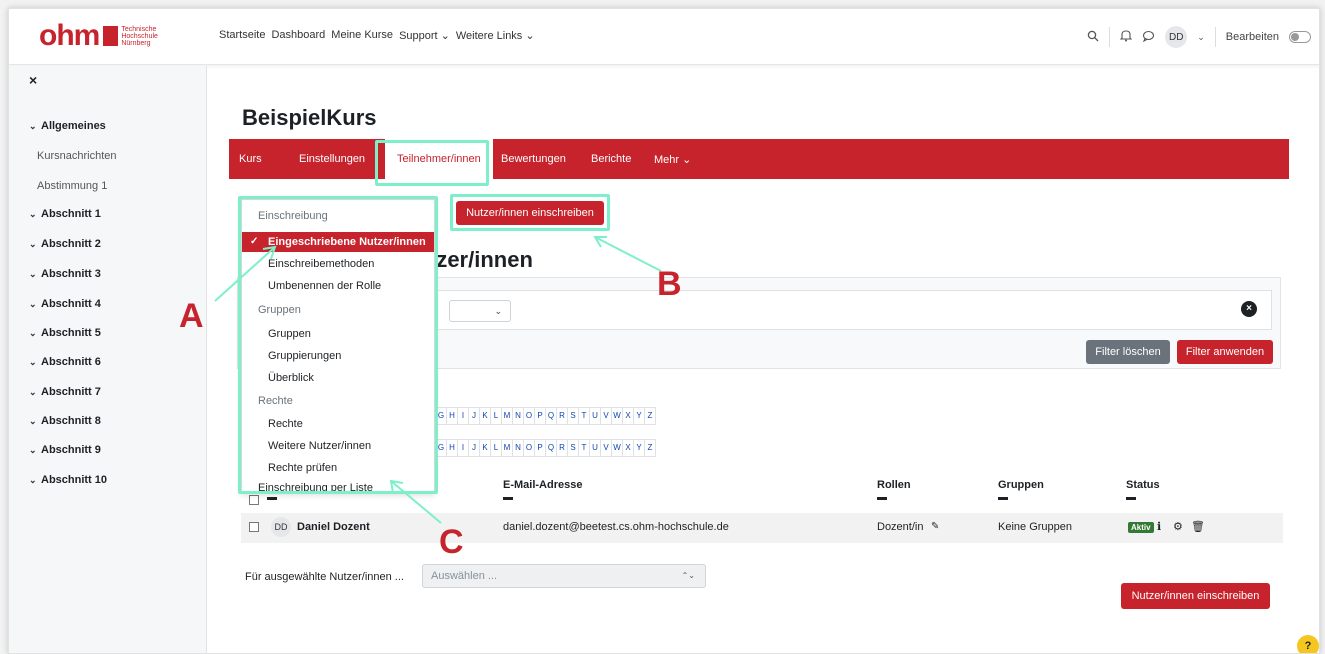 The image size is (1325, 654). What do you see at coordinates (1308, 644) in the screenshot?
I see `help-icon: ?` at bounding box center [1308, 644].